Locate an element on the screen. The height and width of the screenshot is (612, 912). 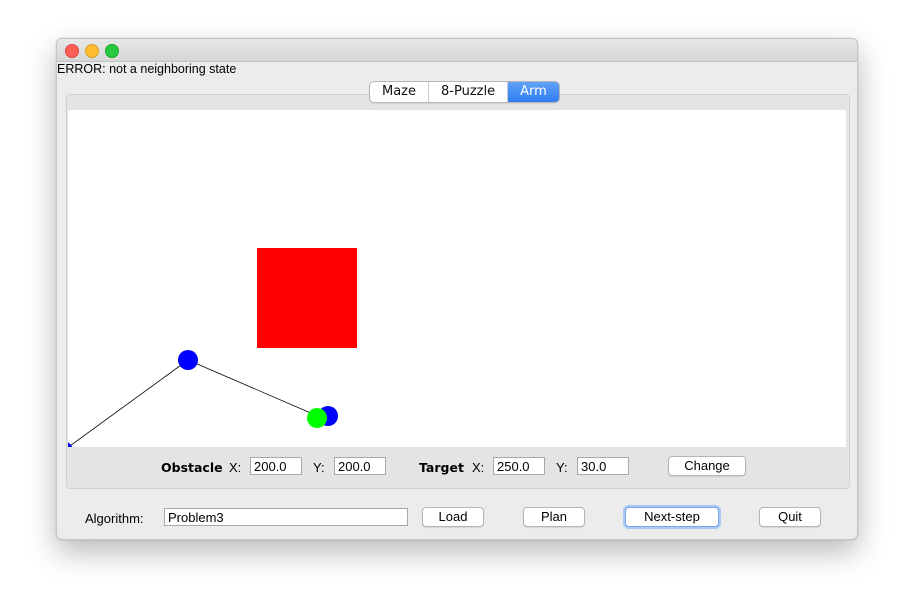
obstacle-x-label: X: is located at coordinates (235, 467).